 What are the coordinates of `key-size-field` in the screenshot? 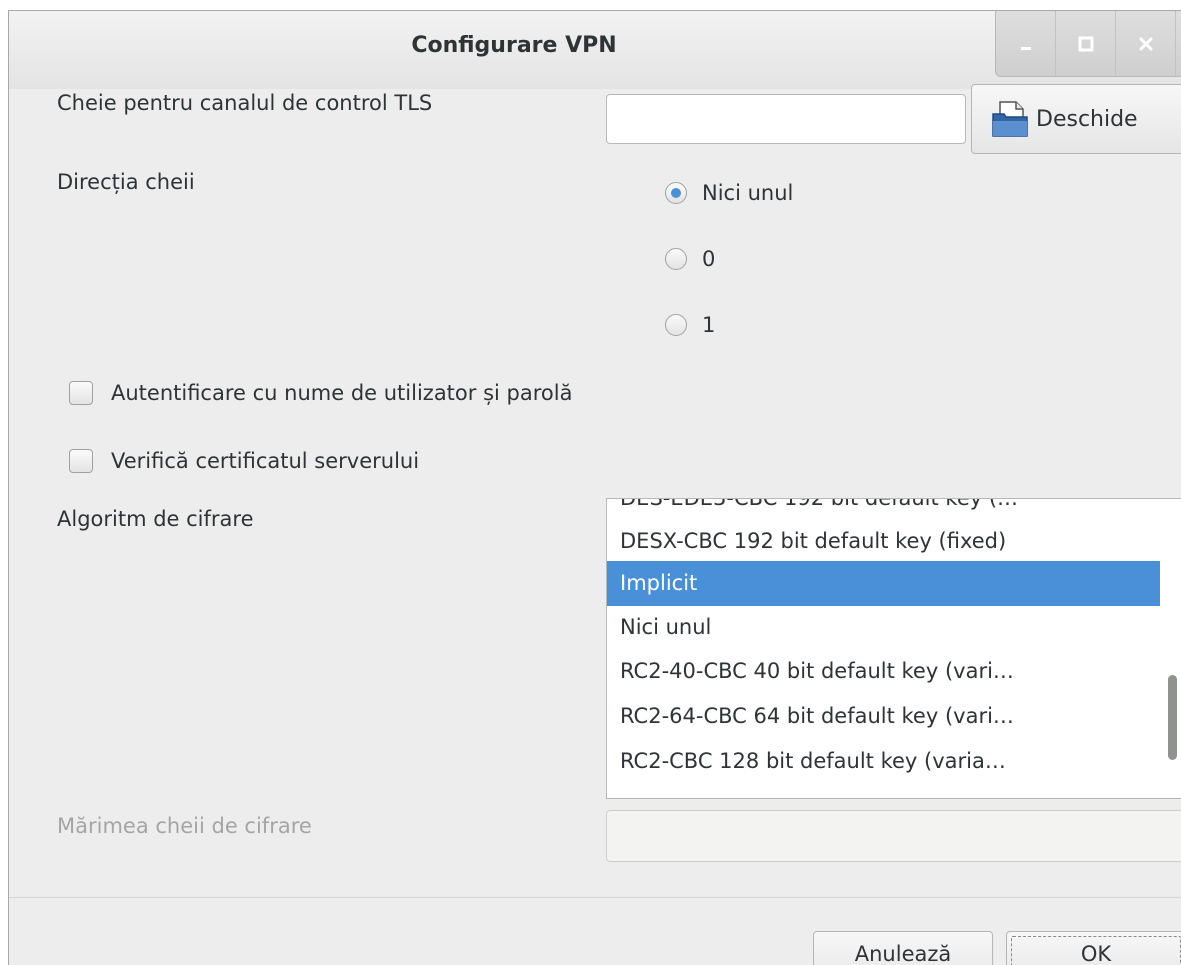 It's located at (893, 836).